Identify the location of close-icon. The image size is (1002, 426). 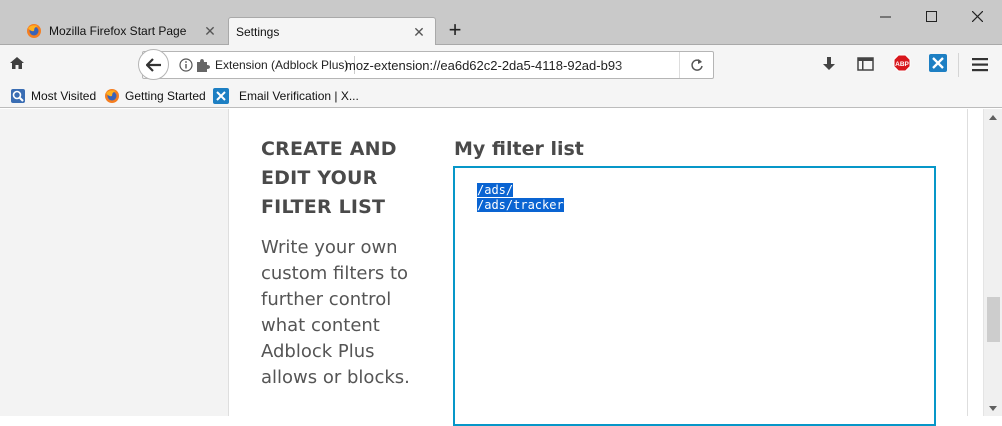
(977, 16).